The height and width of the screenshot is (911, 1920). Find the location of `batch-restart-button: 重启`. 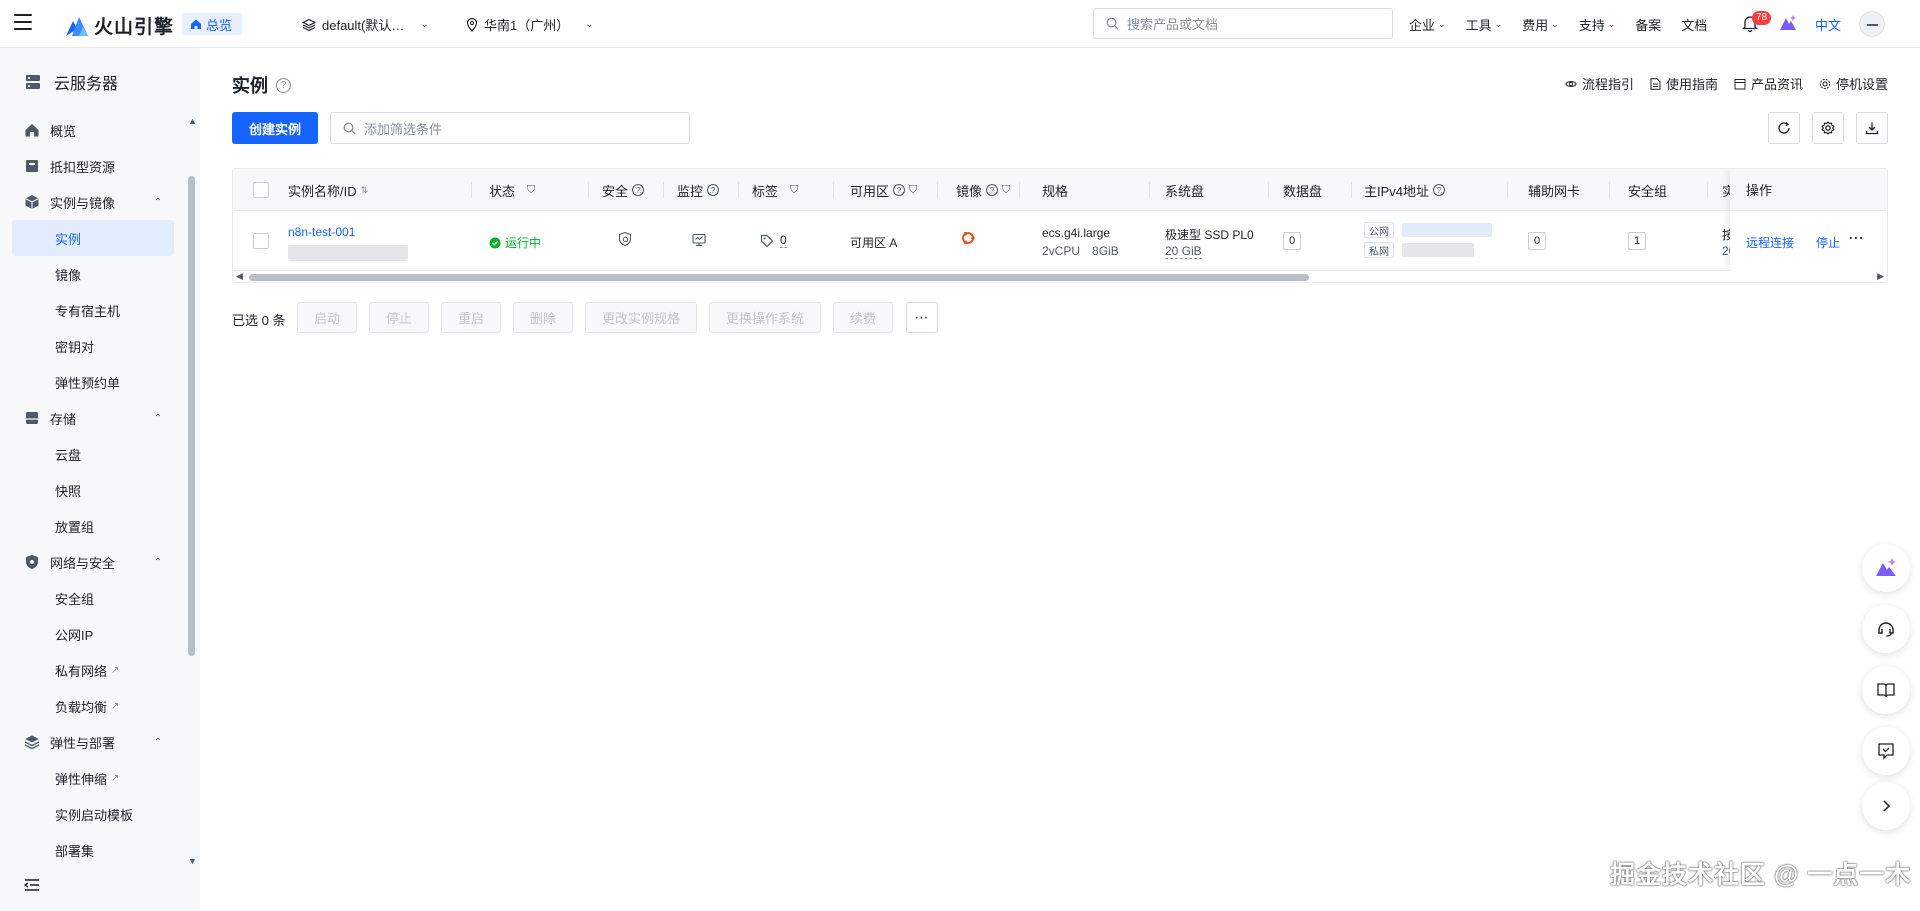

batch-restart-button: 重启 is located at coordinates (471, 317).